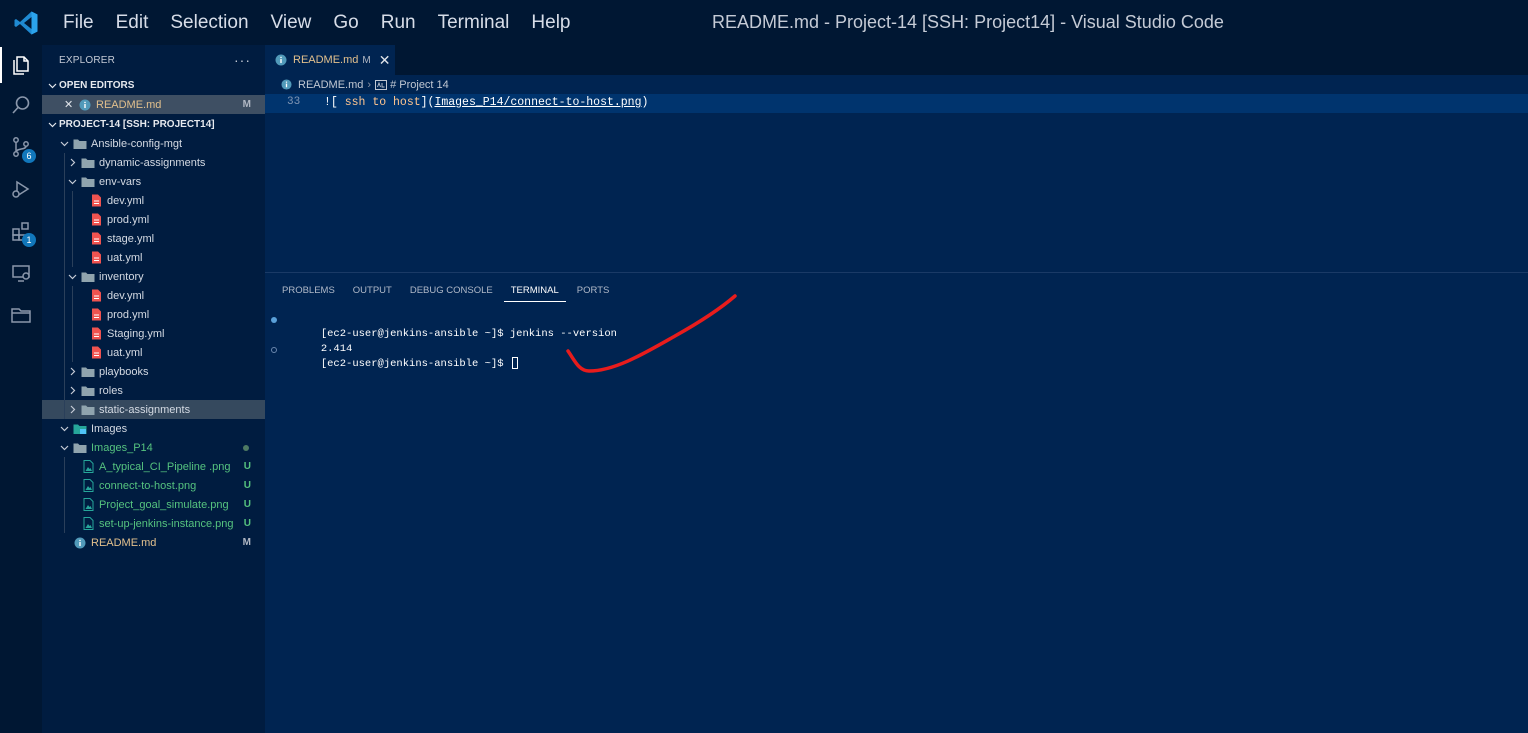  I want to click on menu-file: File, so click(78, 22).